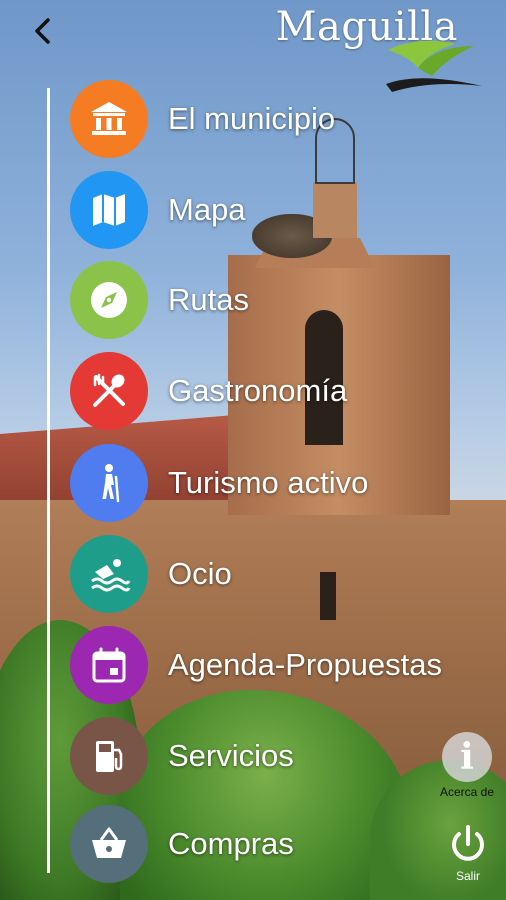 The height and width of the screenshot is (900, 506). Describe the element at coordinates (208, 299) in the screenshot. I see `menu-label: Rutas` at that location.